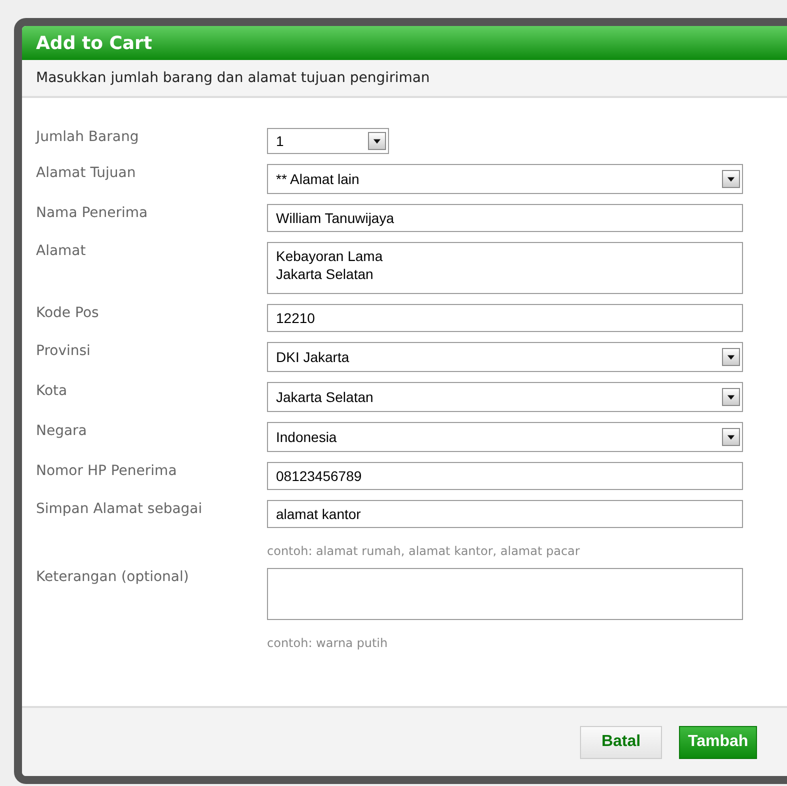 Image resolution: width=787 pixels, height=786 pixels. Describe the element at coordinates (505, 514) in the screenshot. I see `text-field: alamat kantor` at that location.